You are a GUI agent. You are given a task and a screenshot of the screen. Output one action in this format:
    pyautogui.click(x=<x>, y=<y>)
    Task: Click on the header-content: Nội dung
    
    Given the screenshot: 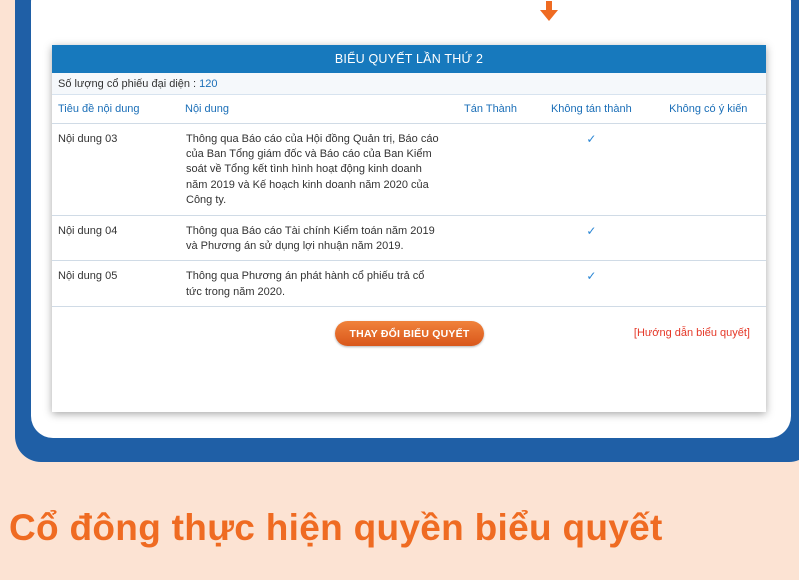 What is the action you would take?
    pyautogui.click(x=314, y=109)
    